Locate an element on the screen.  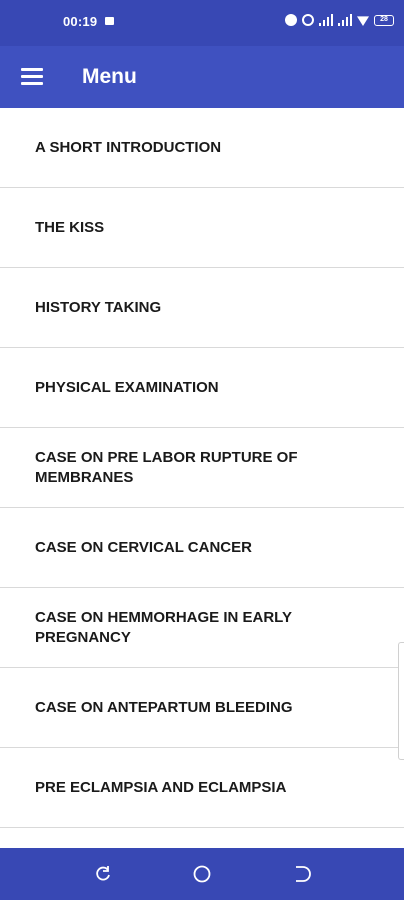
list-item: THE KISS is located at coordinates (202, 228).